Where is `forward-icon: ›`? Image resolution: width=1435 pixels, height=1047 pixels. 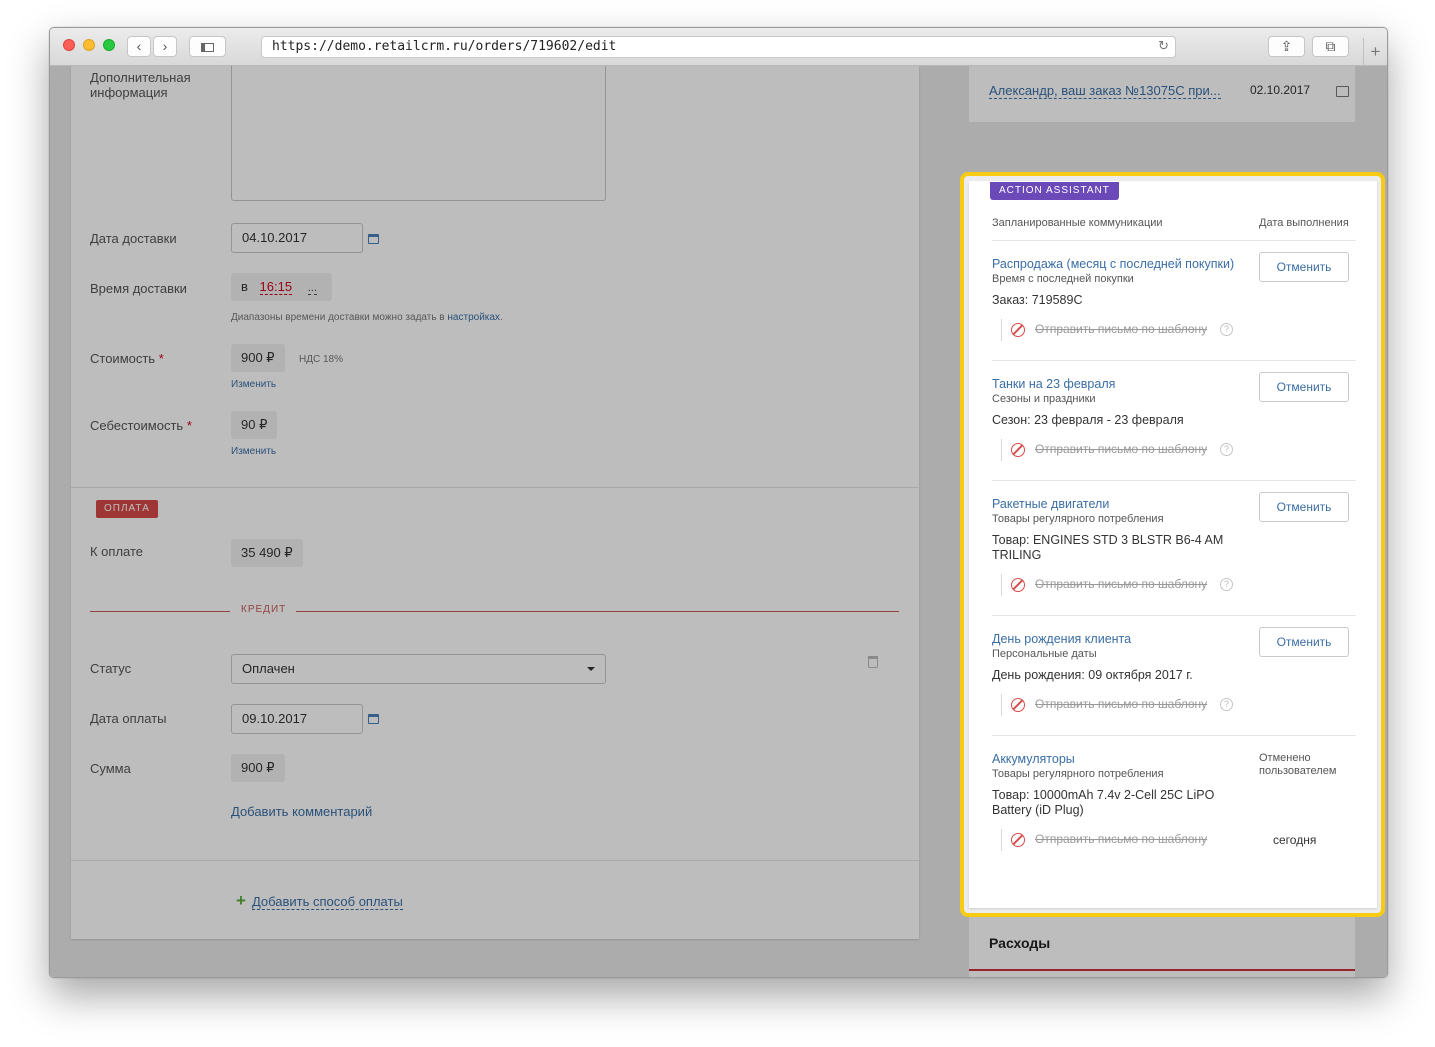 forward-icon: › is located at coordinates (165, 46).